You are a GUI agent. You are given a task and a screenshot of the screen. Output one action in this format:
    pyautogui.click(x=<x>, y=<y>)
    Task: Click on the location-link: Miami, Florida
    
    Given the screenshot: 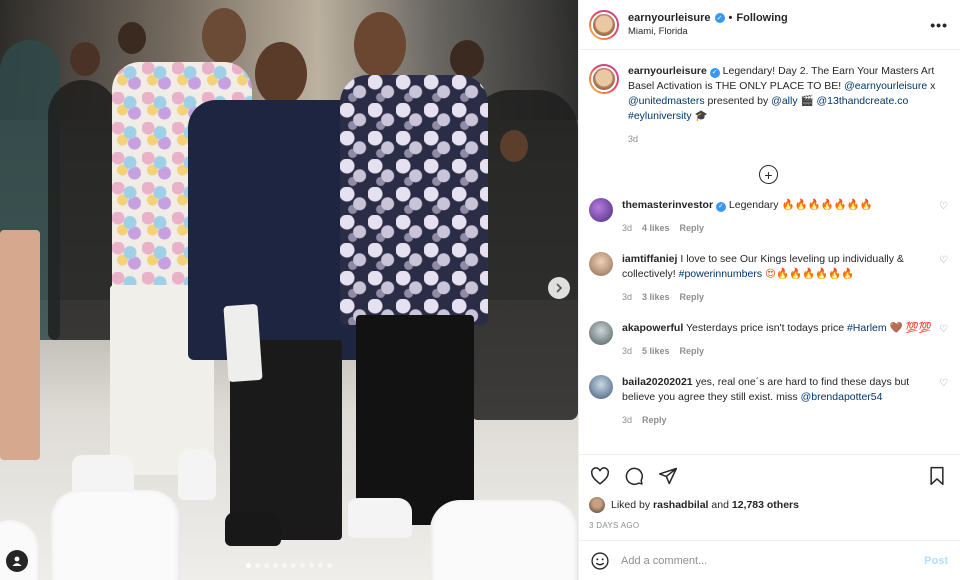 What is the action you would take?
    pyautogui.click(x=779, y=31)
    